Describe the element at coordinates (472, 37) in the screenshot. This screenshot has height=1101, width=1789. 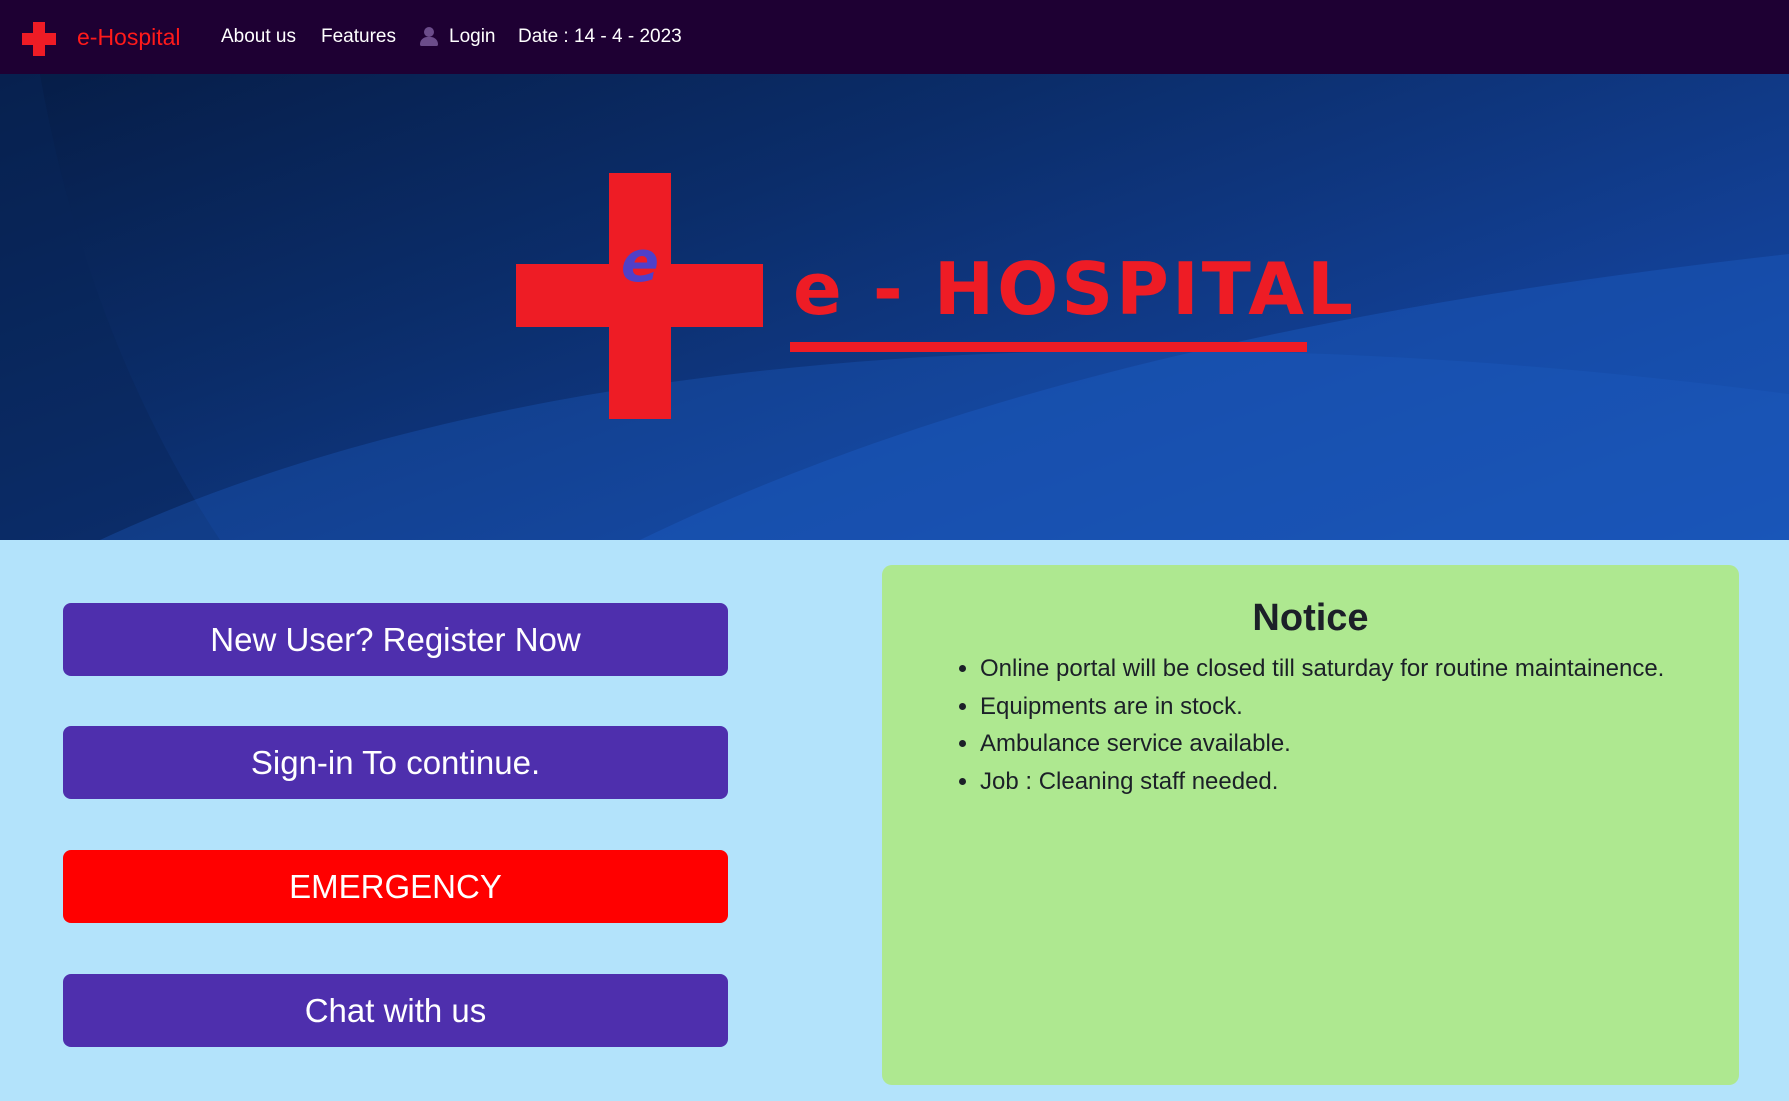
I see `nav-login: Login` at that location.